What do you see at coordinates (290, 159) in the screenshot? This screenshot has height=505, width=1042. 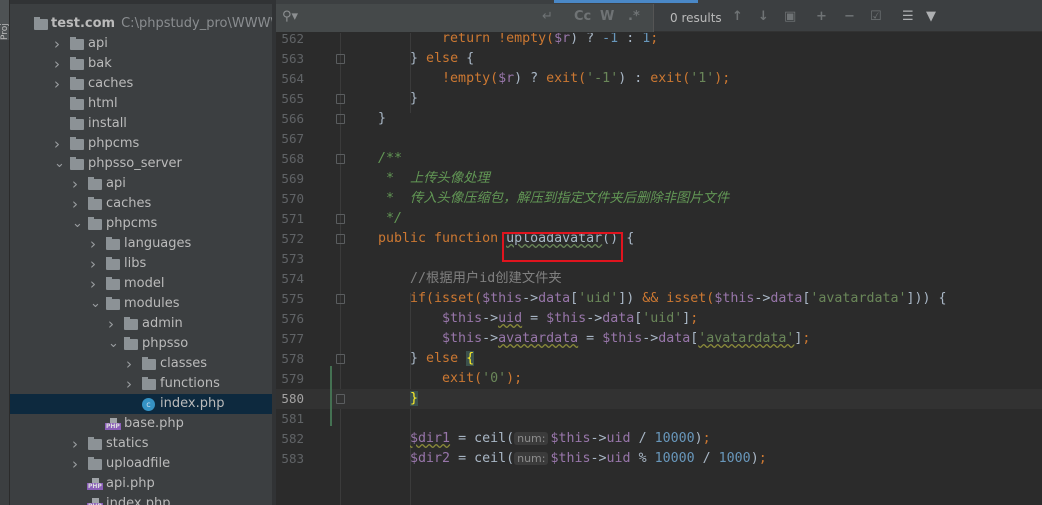 I see `line-number: 568` at bounding box center [290, 159].